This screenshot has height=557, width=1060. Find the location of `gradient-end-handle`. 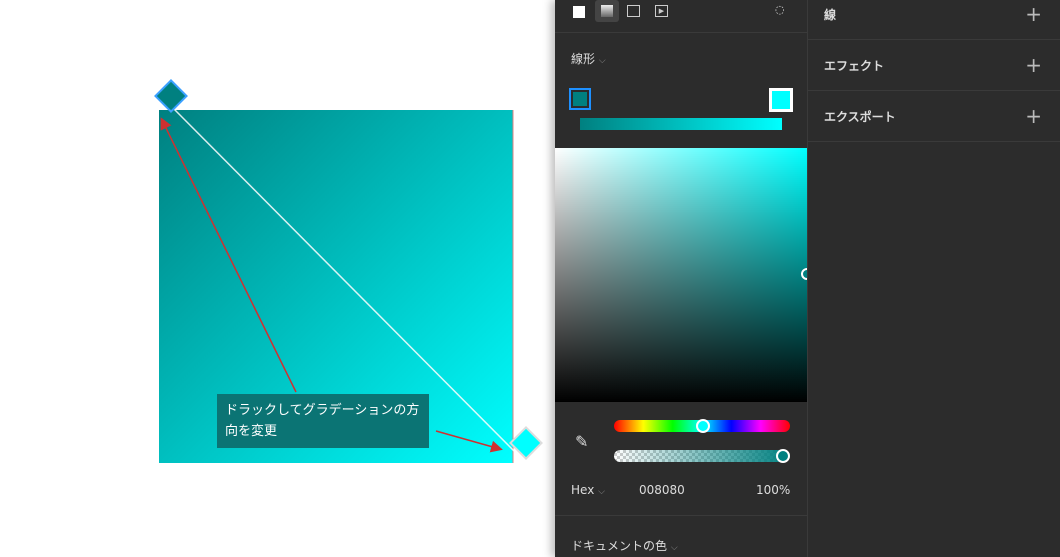

gradient-end-handle is located at coordinates (526, 443).